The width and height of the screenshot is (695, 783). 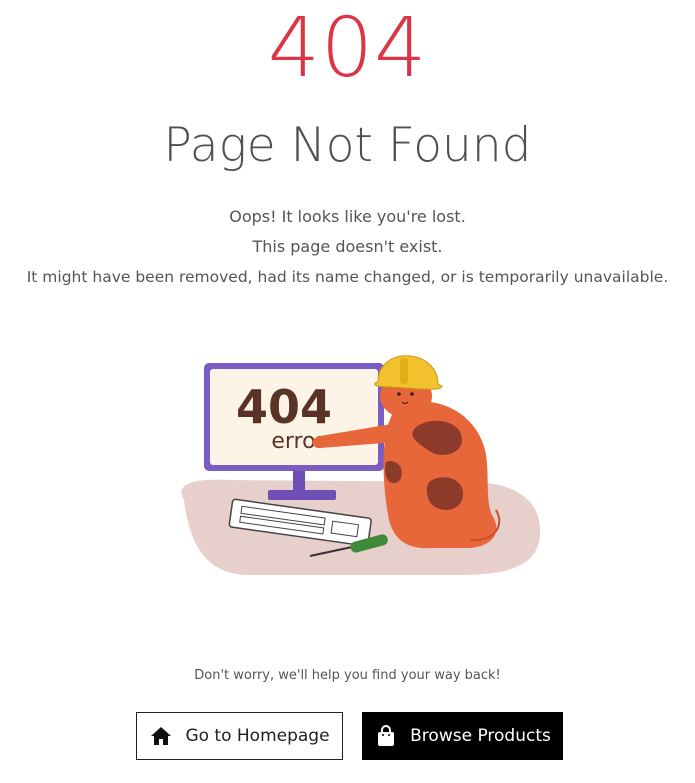 What do you see at coordinates (257, 736) in the screenshot?
I see `go-to-homepage-label: Go to Homepage` at bounding box center [257, 736].